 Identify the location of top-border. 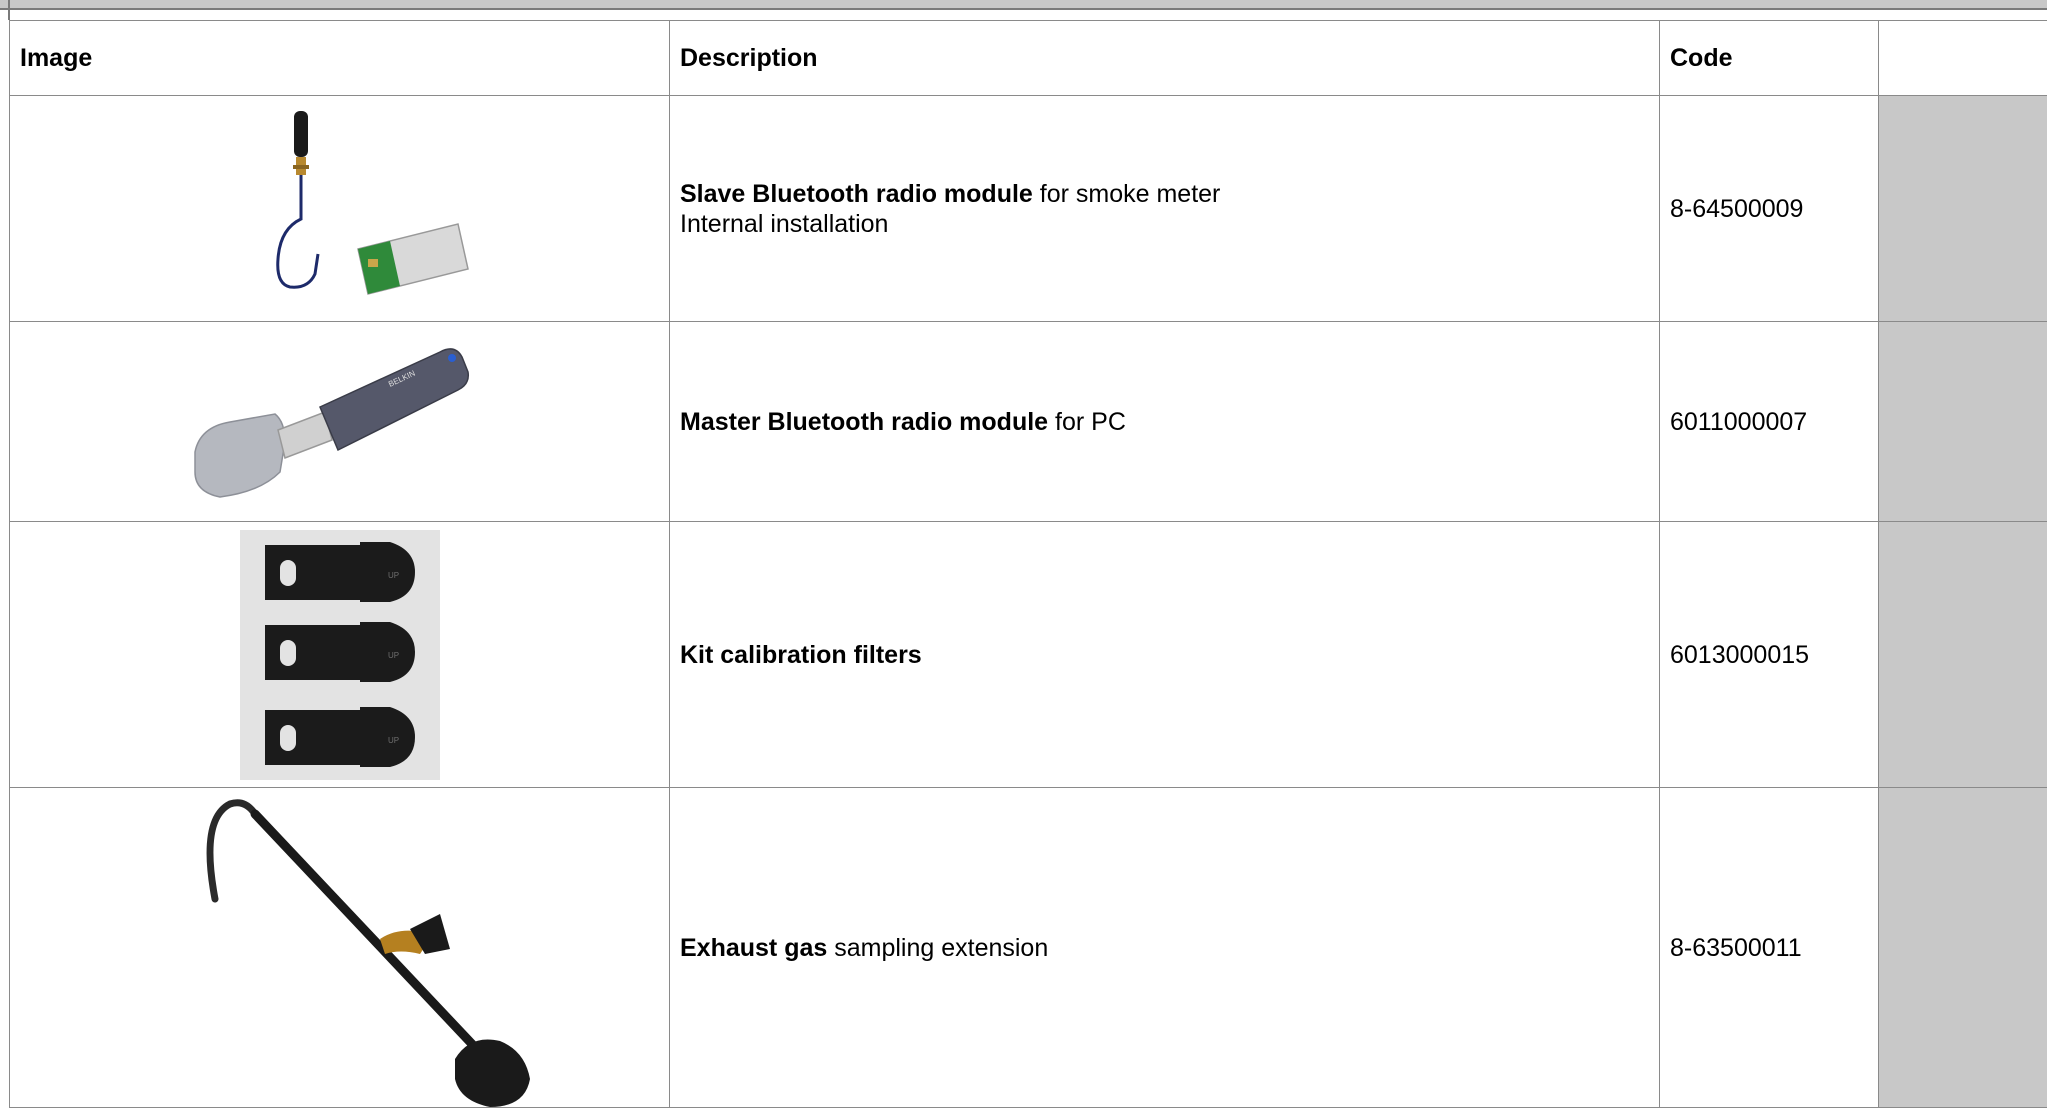
(1023, 5).